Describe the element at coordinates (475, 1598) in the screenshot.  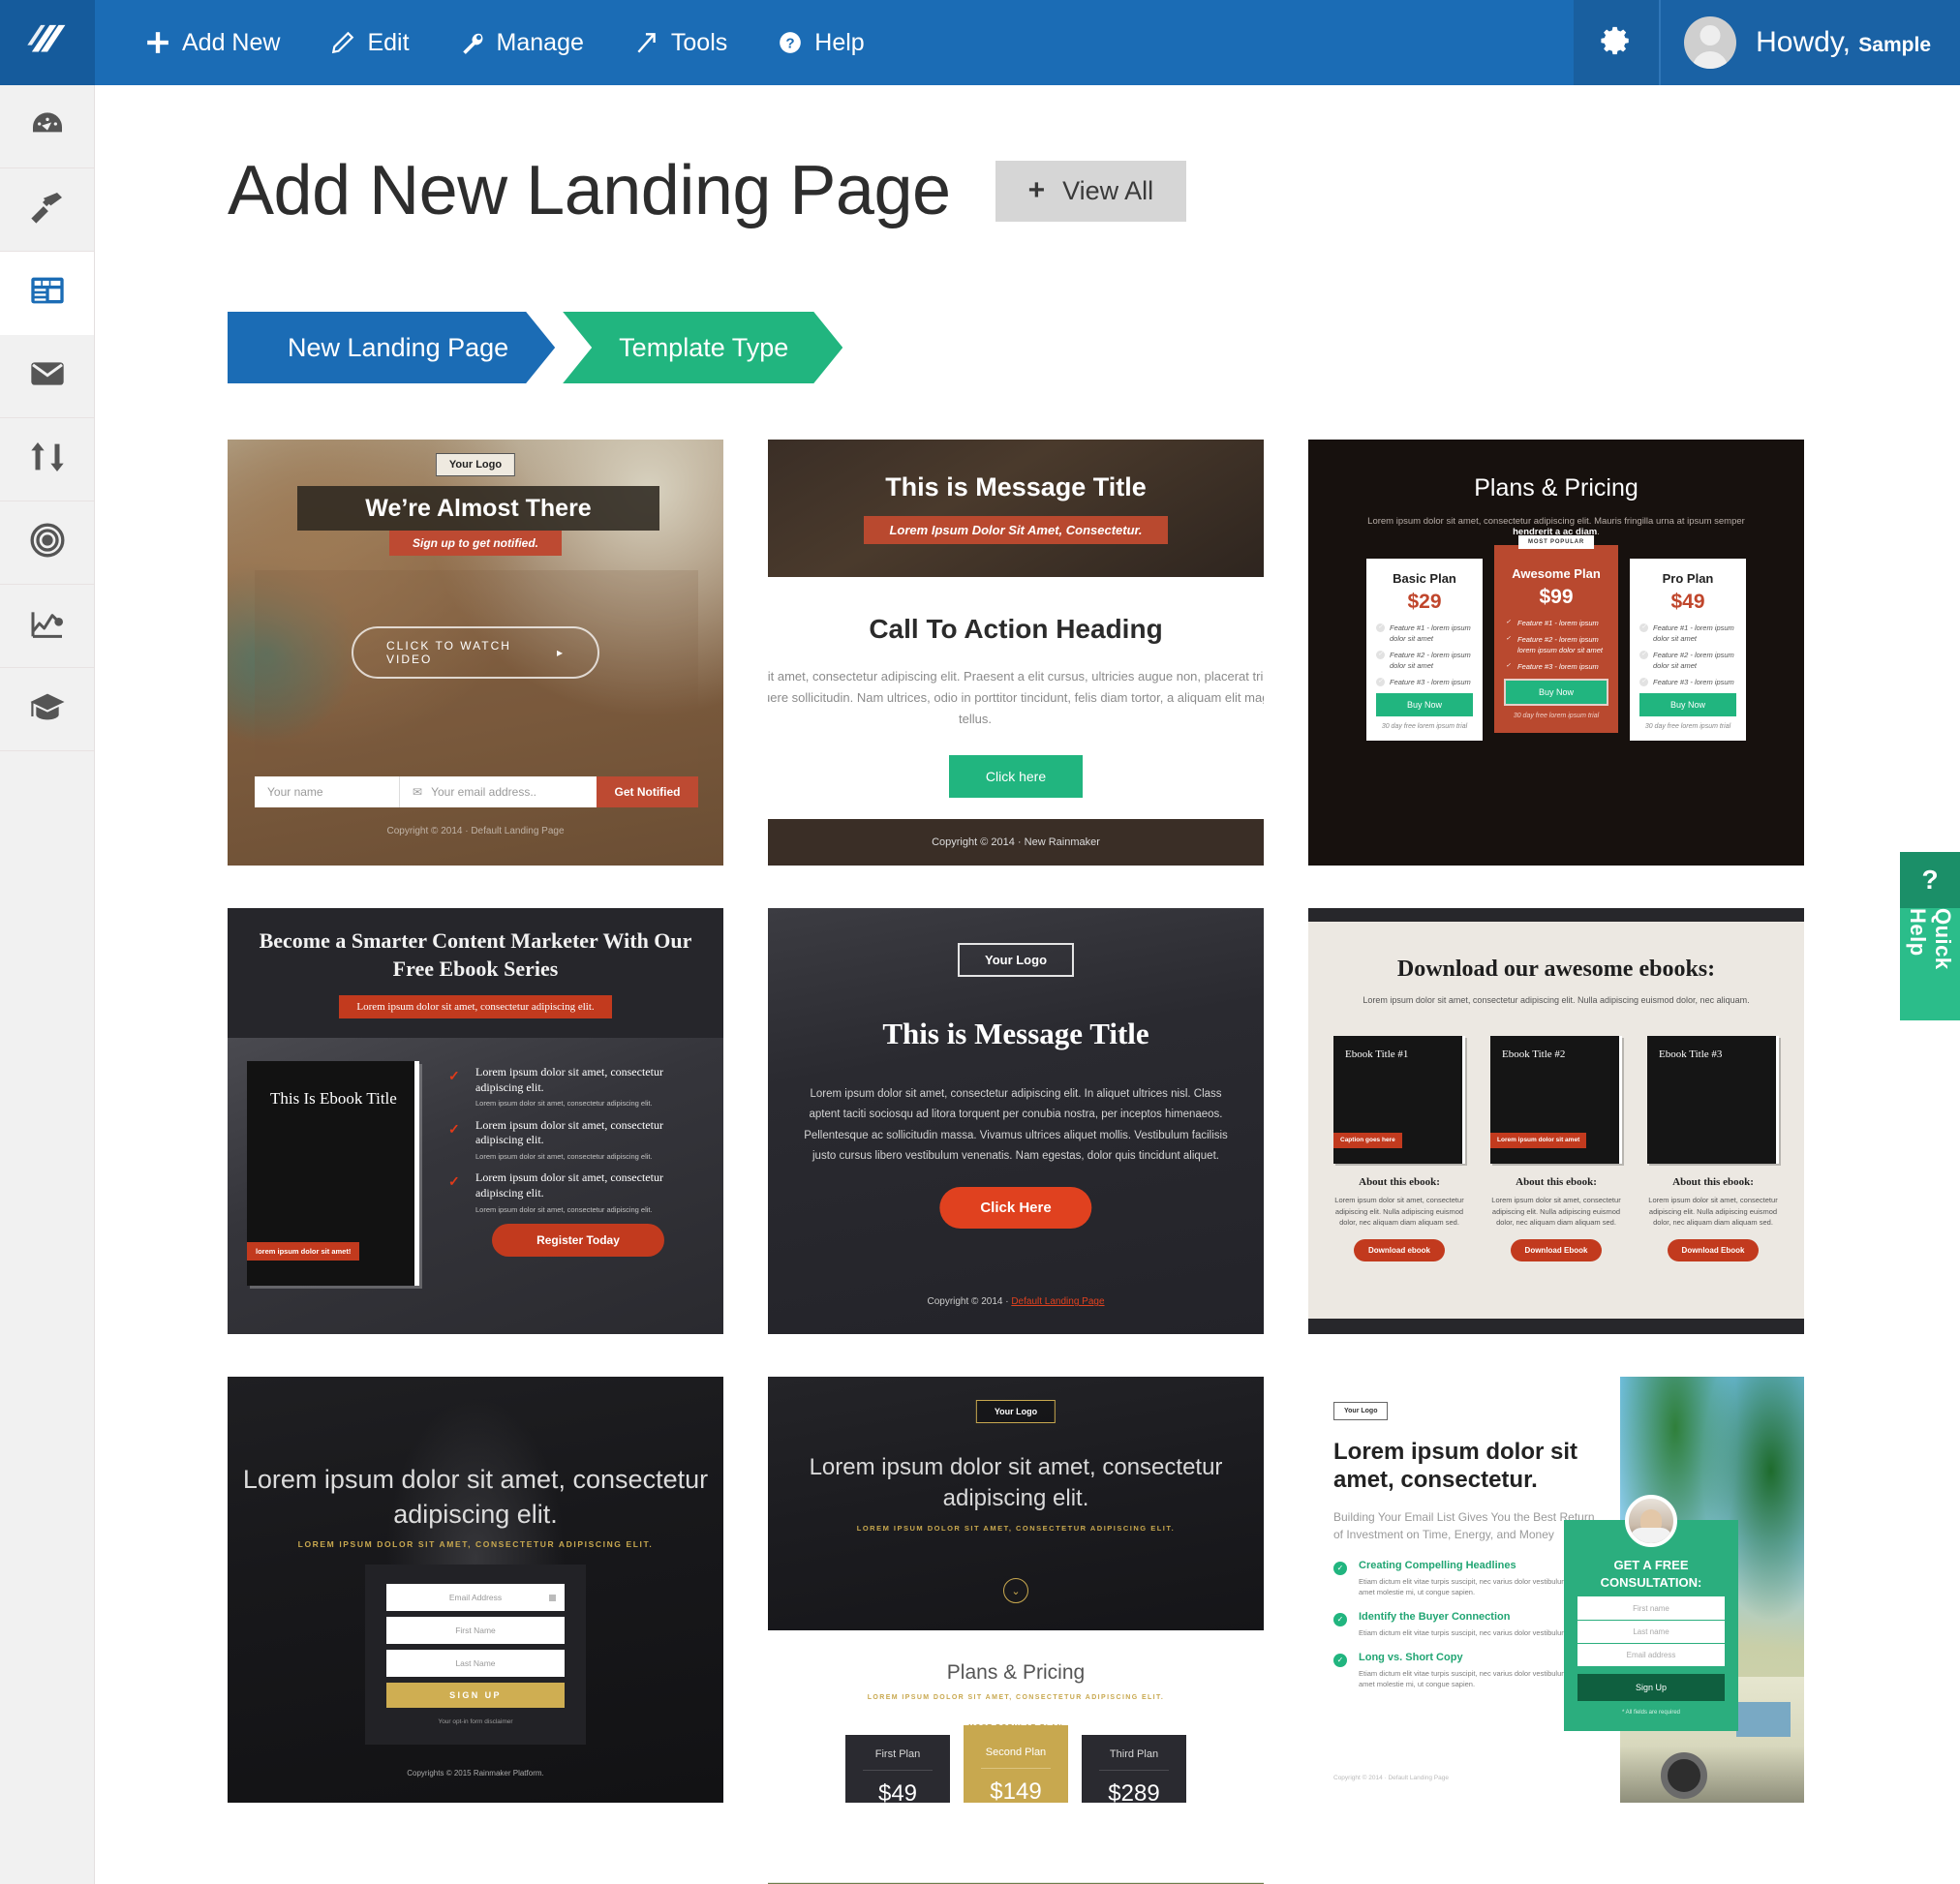
I see `email-field: Email Address` at that location.